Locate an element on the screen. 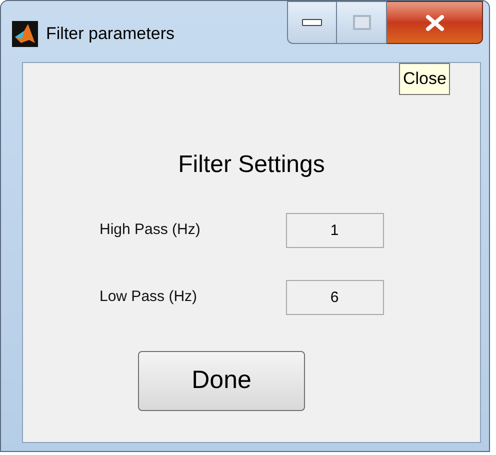 The height and width of the screenshot is (455, 496). app-logo-icon is located at coordinates (25, 34).